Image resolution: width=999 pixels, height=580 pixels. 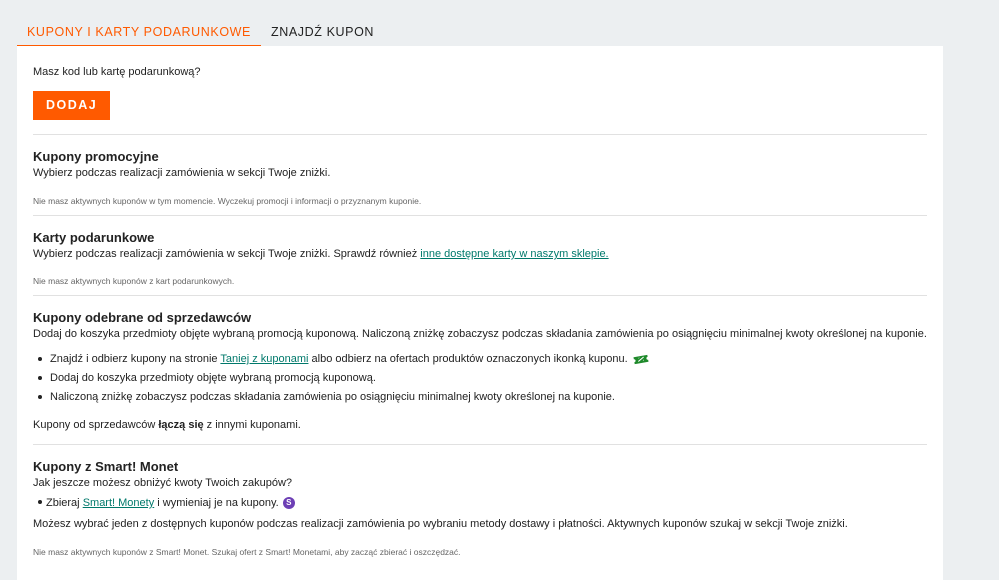 What do you see at coordinates (94, 237) in the screenshot?
I see `gift-cards-title: Karty podarunkowe` at bounding box center [94, 237].